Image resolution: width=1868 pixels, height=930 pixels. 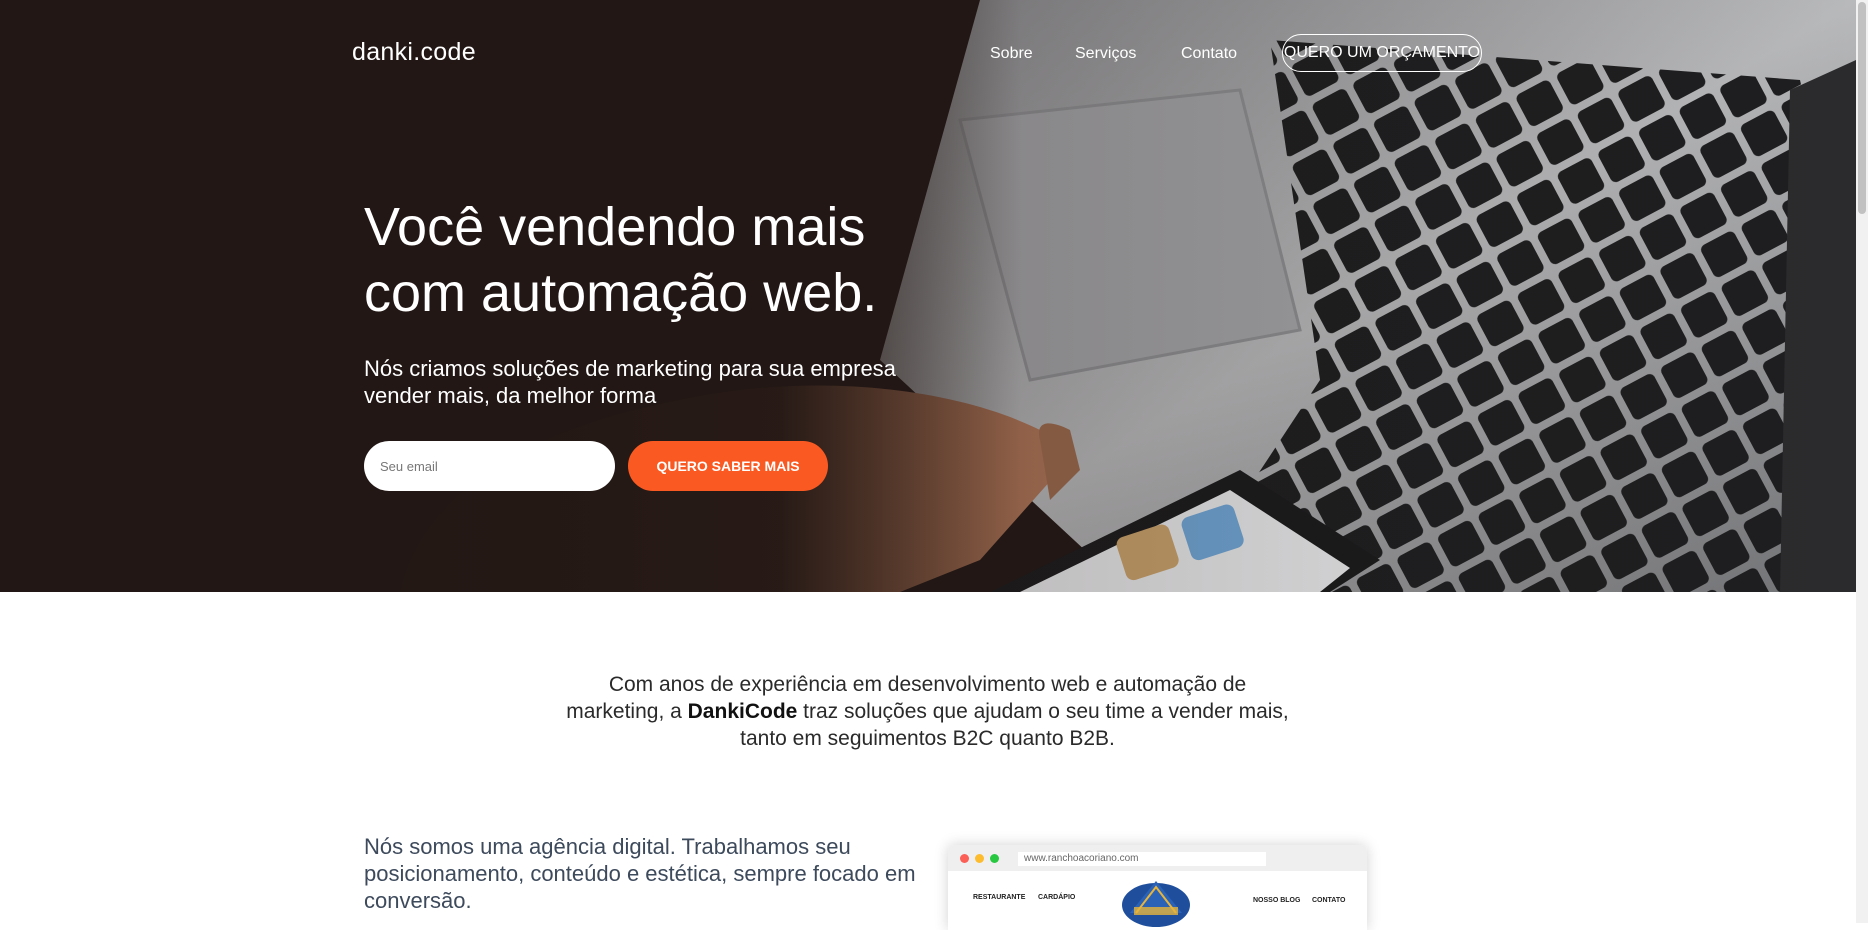 I want to click on maximize-dot-icon, so click(x=994, y=858).